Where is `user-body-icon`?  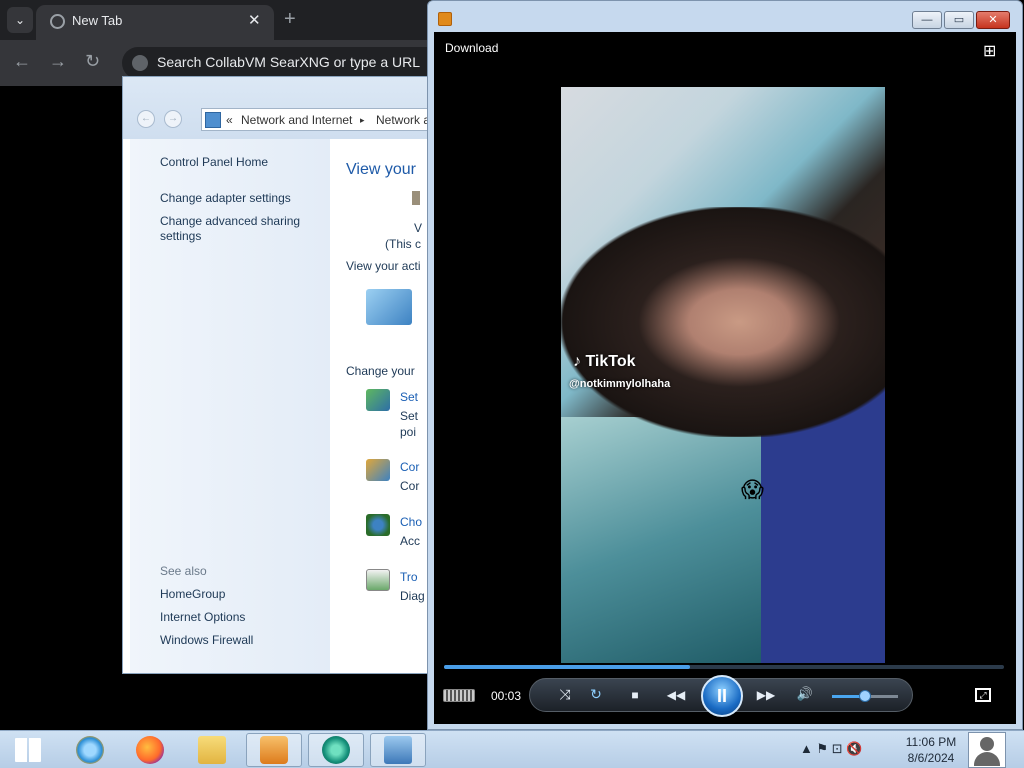
user-body-icon is located at coordinates (987, 759).